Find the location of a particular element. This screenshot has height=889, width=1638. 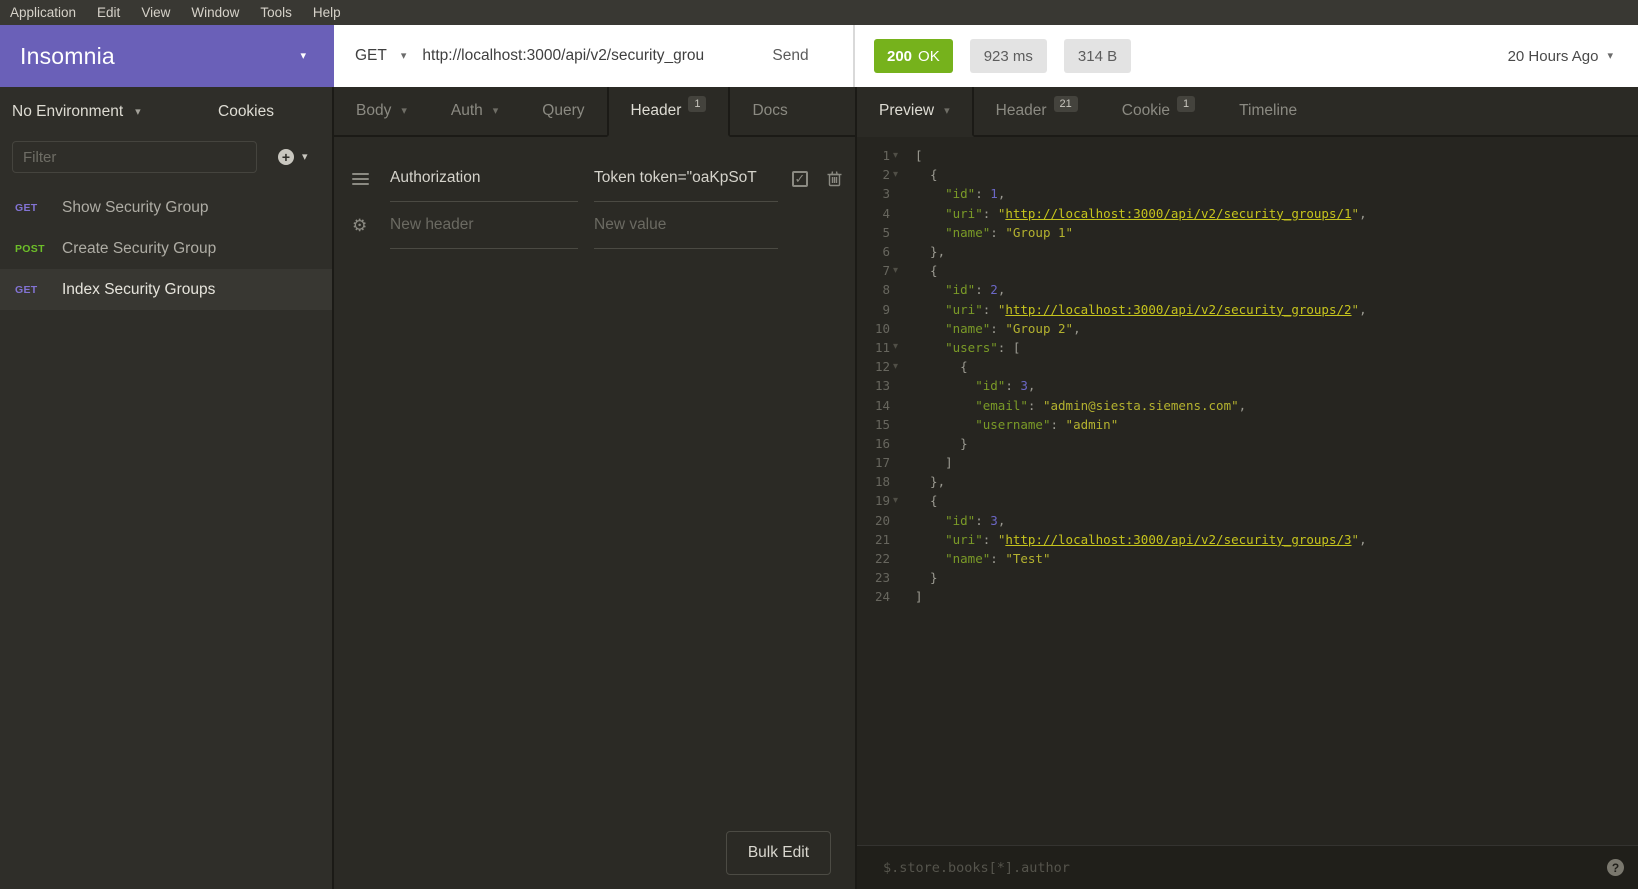

jsonpath-filter-input is located at coordinates (1232, 867).